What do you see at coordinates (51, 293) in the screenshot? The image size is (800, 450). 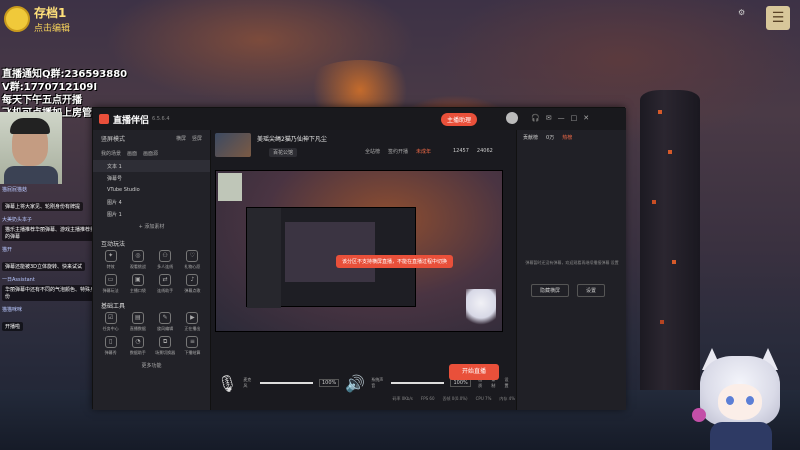 I see `chat-text: 华丽弹幕中还有不同的气泡颜色、特殊身份` at bounding box center [51, 293].